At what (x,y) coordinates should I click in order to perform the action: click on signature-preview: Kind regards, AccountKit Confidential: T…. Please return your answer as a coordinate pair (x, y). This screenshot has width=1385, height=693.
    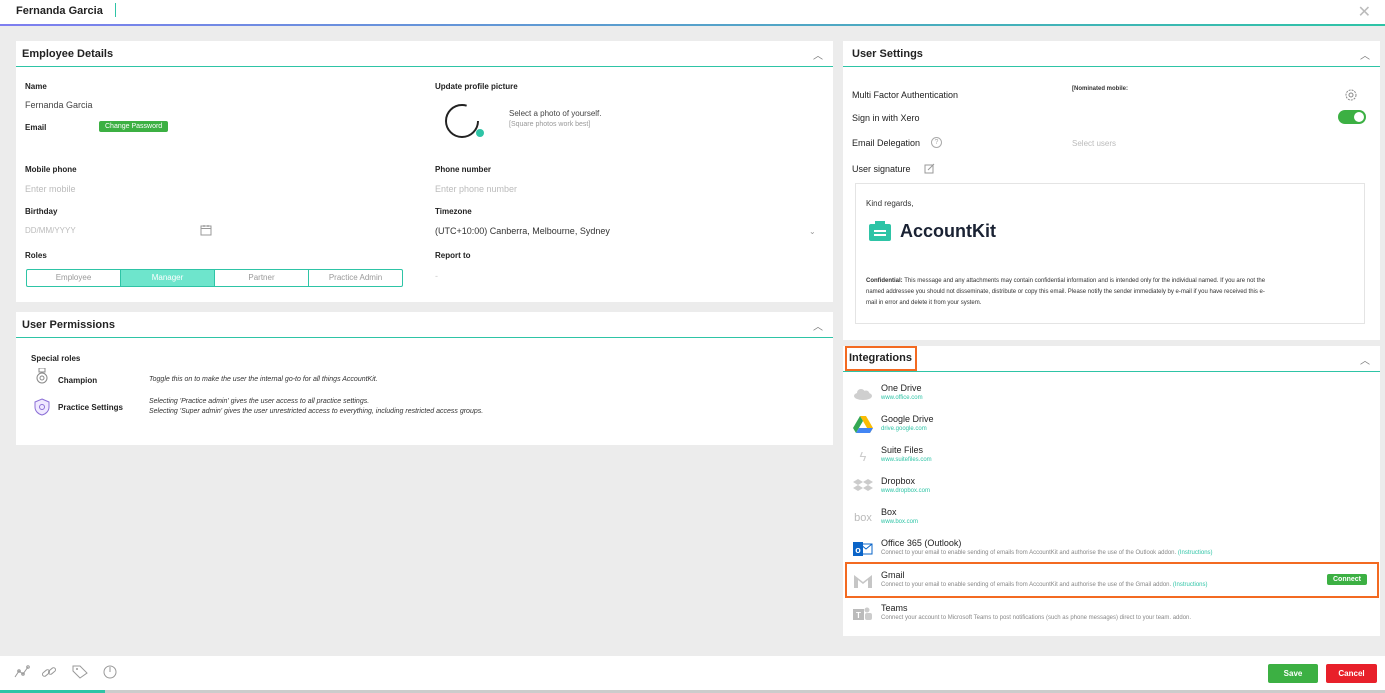
    Looking at the image, I should click on (1110, 253).